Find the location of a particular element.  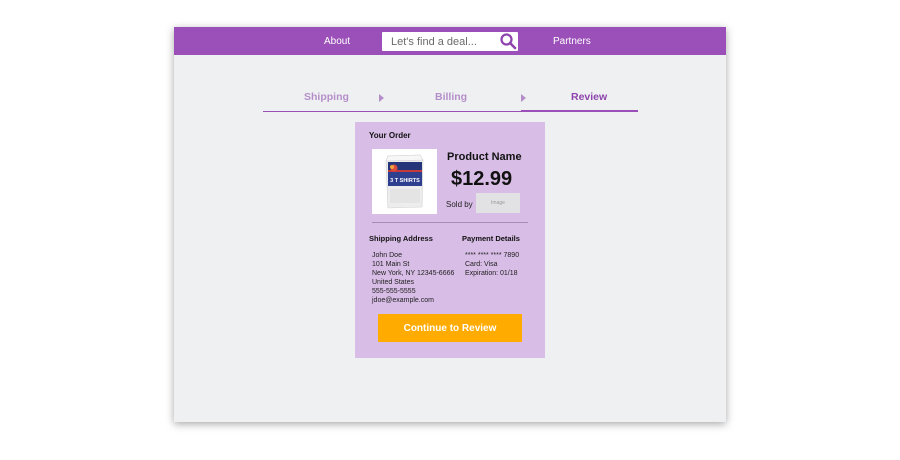

address-line: John Doe is located at coordinates (387, 255).